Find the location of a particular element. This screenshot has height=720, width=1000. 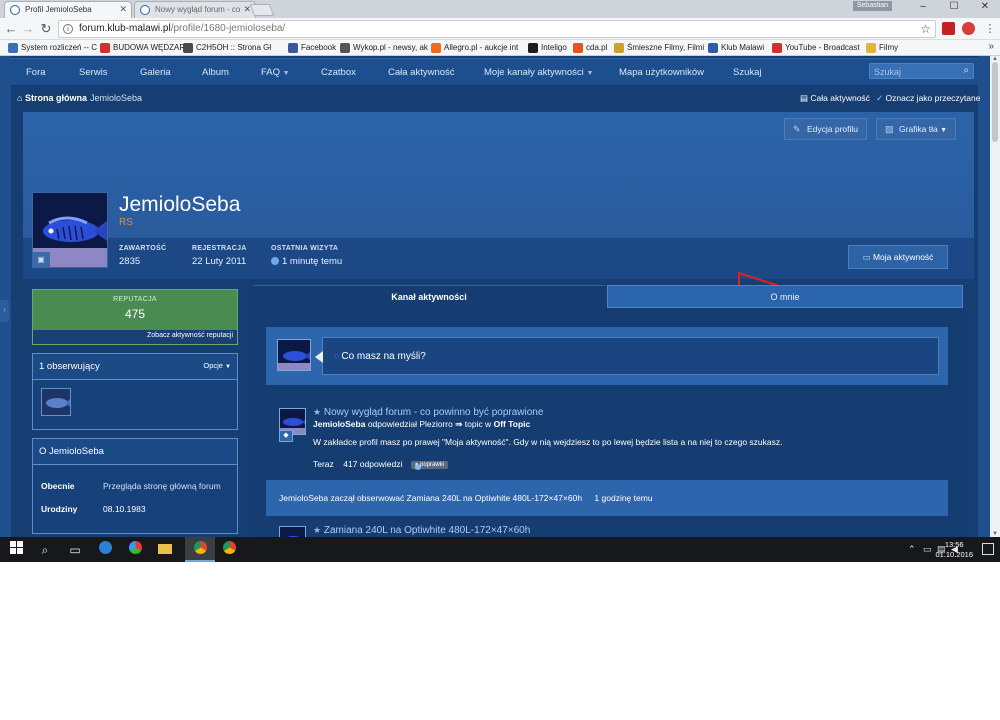

close-icon: ✕ is located at coordinates (123, 9).